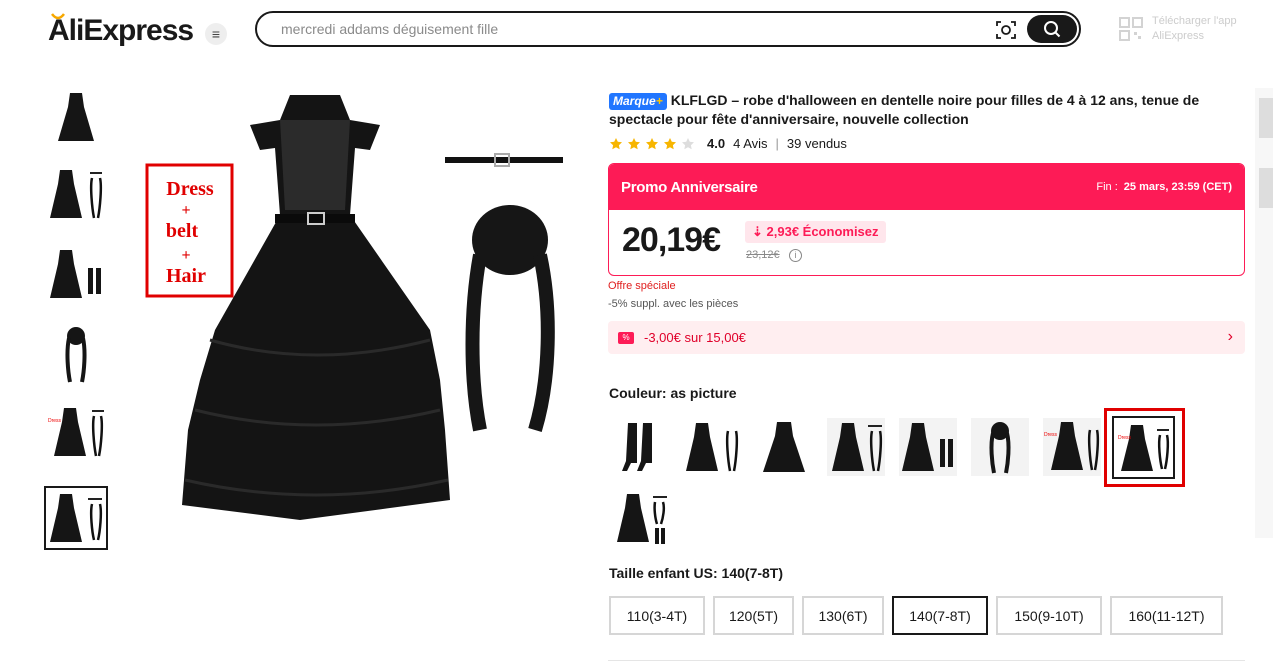  I want to click on app-download-line1: Télécharger l'app, so click(1194, 21).